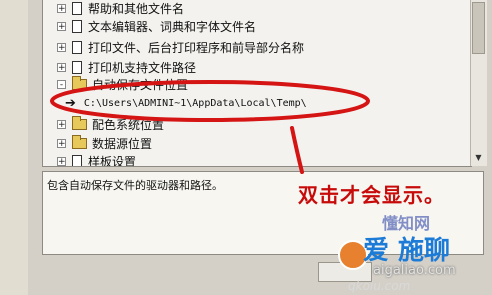 This screenshot has height=295, width=492. What do you see at coordinates (379, 286) in the screenshot?
I see `watermark-domain-secondary: qkoiu.com` at bounding box center [379, 286].